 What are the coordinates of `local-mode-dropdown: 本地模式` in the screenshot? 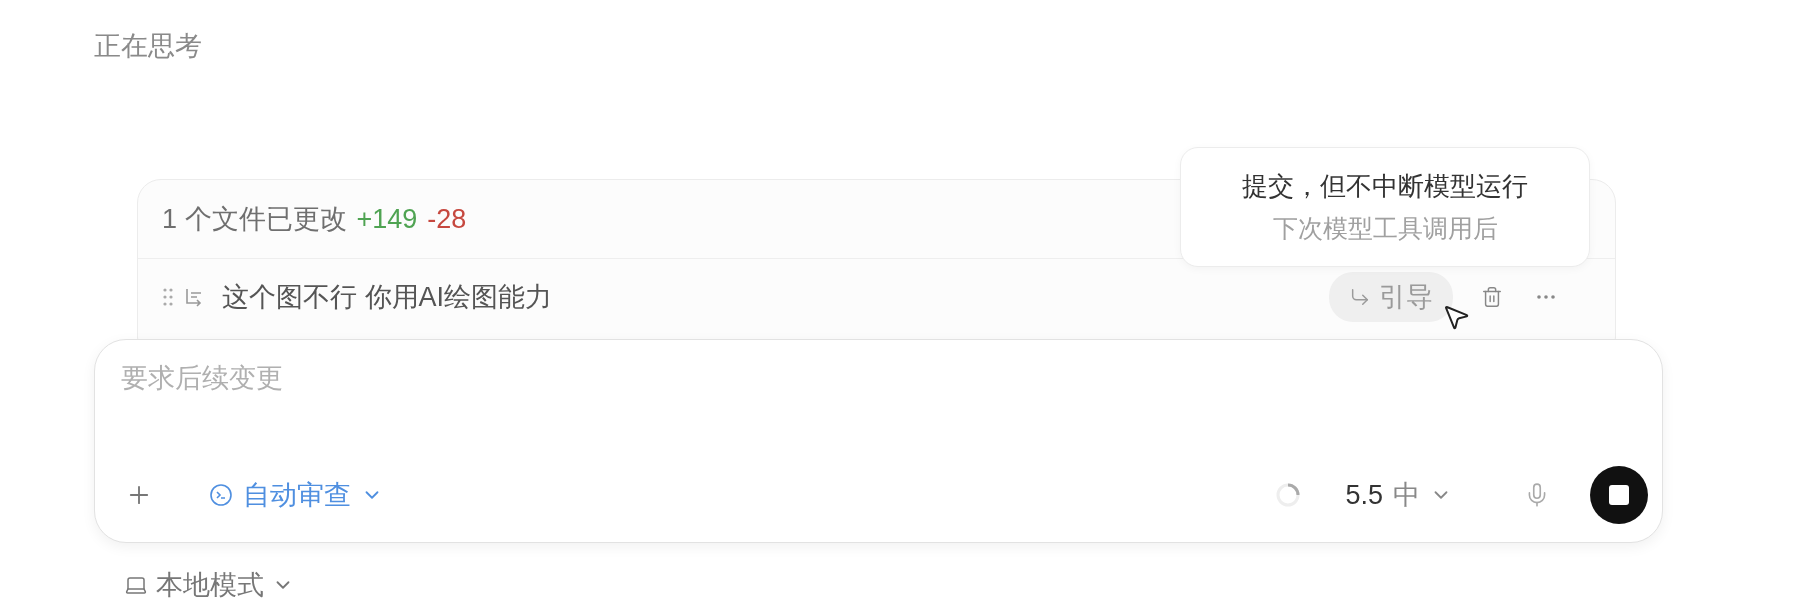 It's located at (209, 585).